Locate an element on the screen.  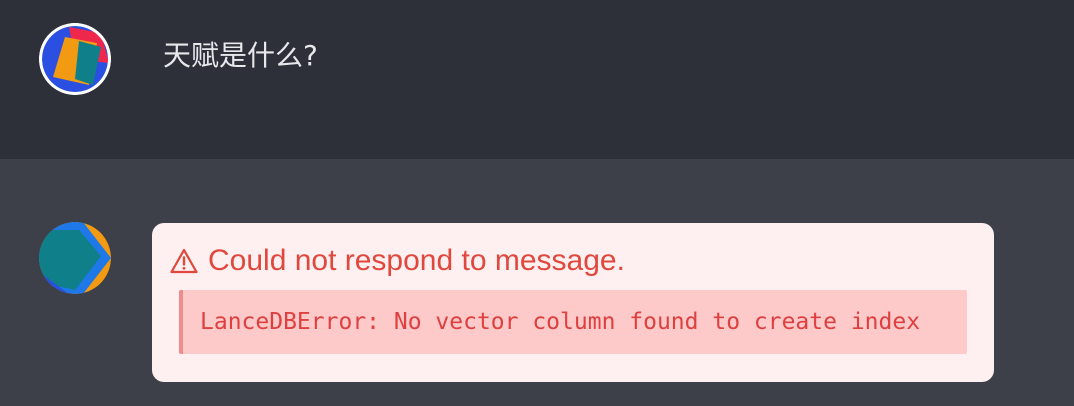
error-heading: Could not respond to message. is located at coordinates (397, 261).